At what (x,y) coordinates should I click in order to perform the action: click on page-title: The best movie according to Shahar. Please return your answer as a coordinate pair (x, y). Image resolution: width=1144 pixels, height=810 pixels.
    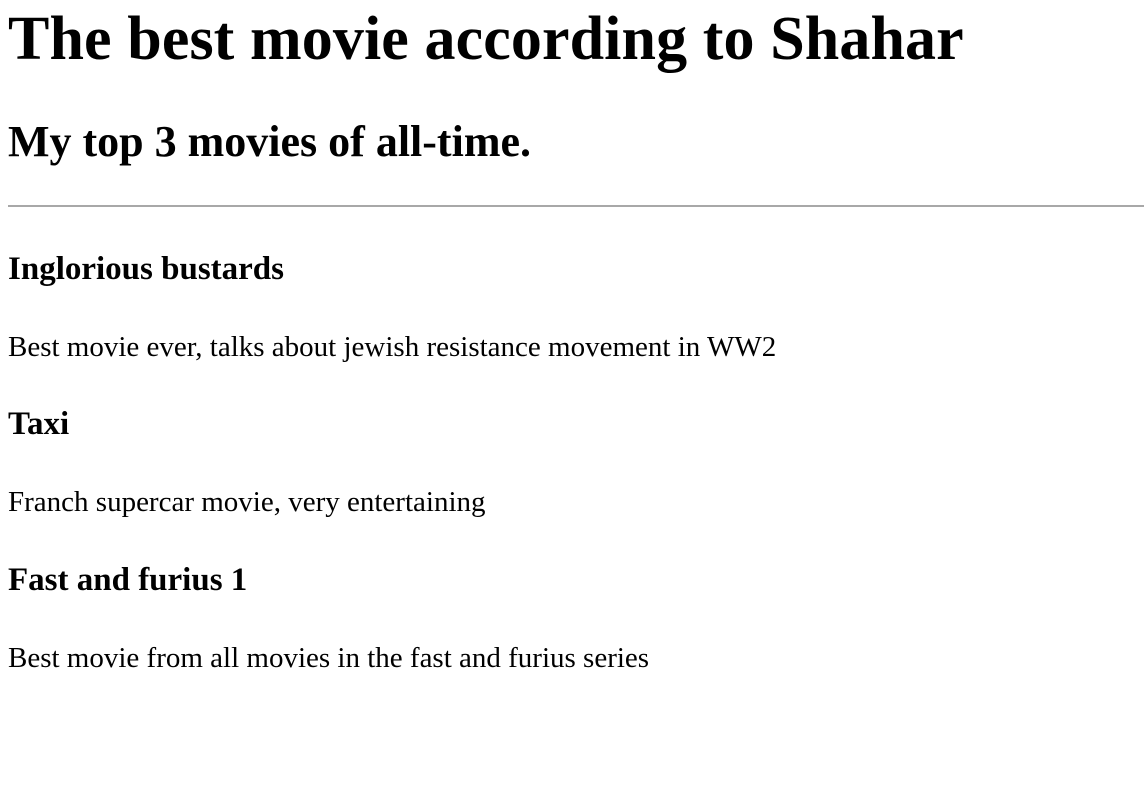
    Looking at the image, I should click on (486, 39).